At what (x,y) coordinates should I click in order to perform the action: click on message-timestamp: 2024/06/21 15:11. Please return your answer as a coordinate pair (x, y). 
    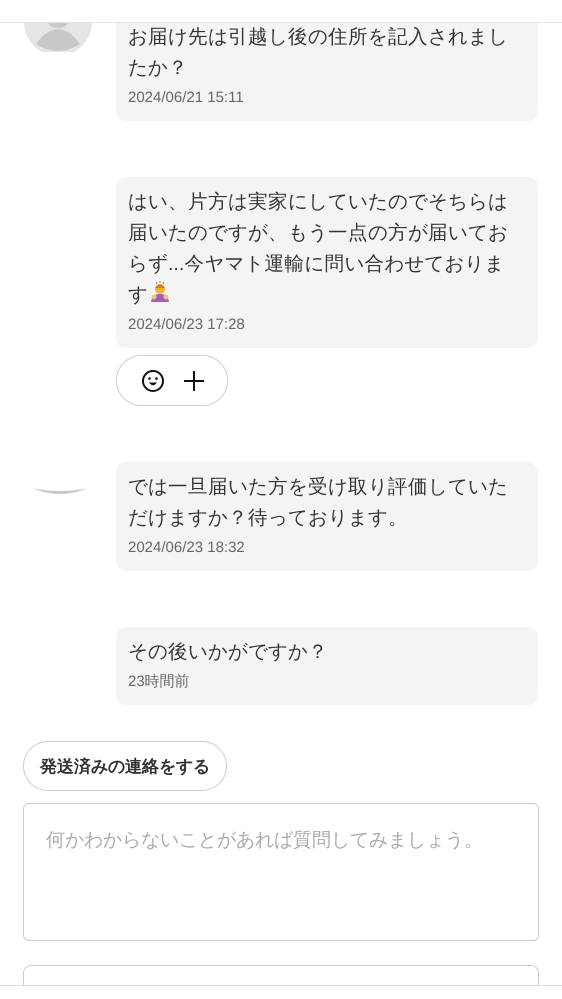
    Looking at the image, I should click on (186, 98).